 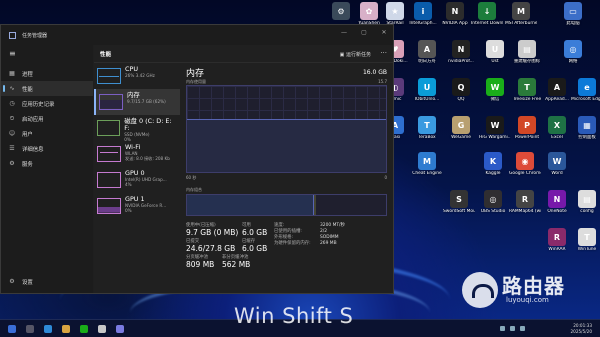 What do you see at coordinates (527, 137) in the screenshot?
I see `shortcut-label: PowerPoint` at bounding box center [527, 137].